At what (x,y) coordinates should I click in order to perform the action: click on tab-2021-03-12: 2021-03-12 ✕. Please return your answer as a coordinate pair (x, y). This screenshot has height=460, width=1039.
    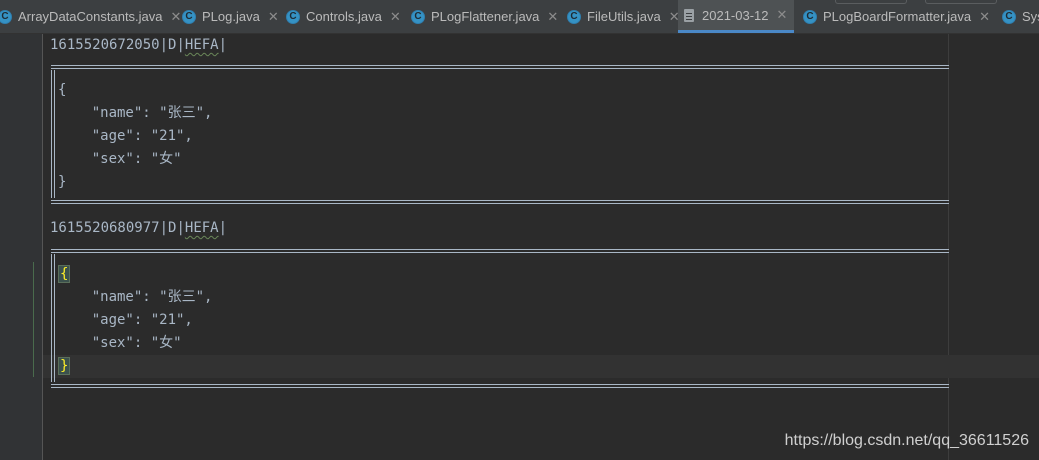
    Looking at the image, I should click on (736, 16).